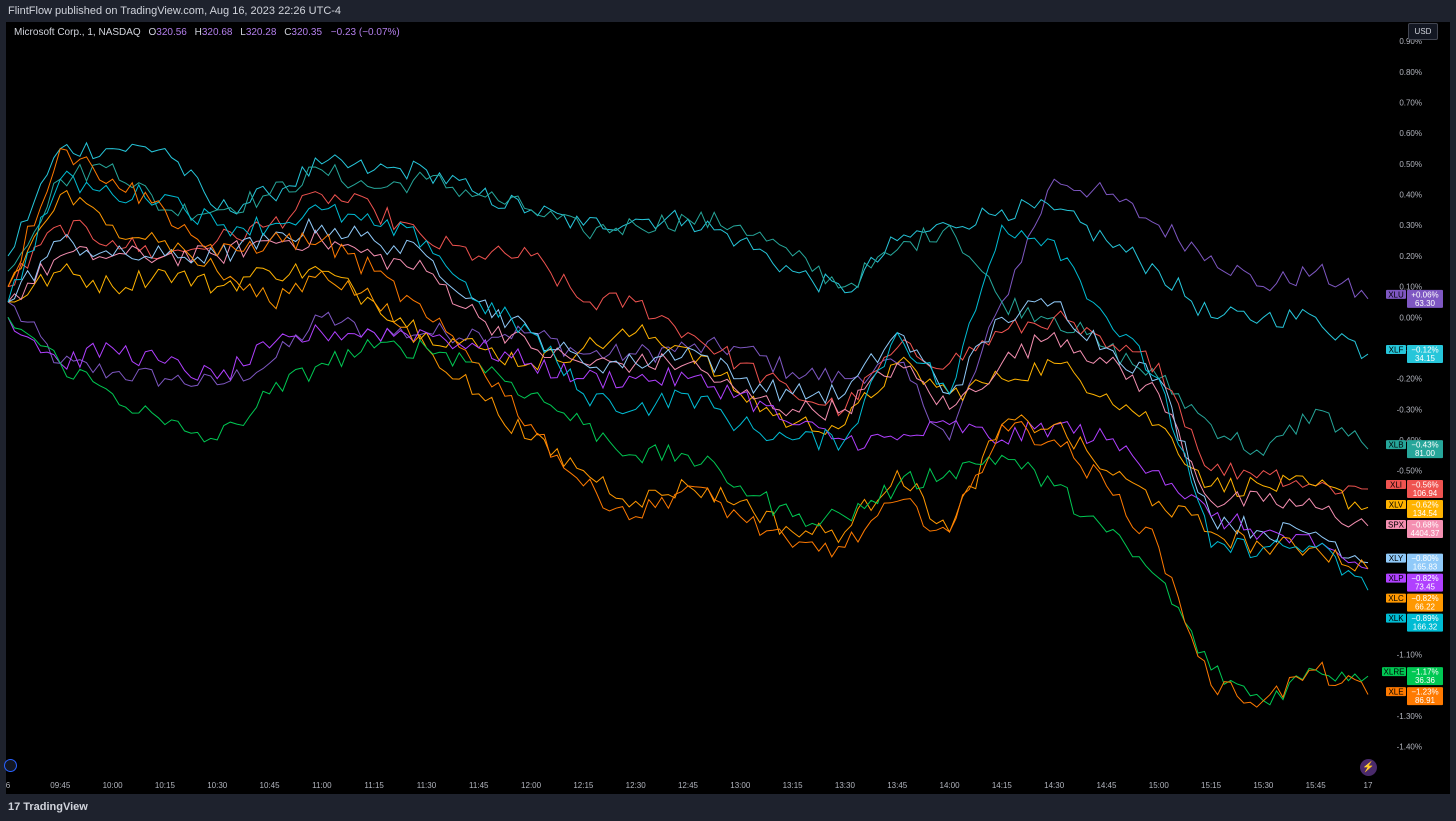  Describe the element at coordinates (1395, 445) in the screenshot. I see `tag-symbol: XLB` at that location.